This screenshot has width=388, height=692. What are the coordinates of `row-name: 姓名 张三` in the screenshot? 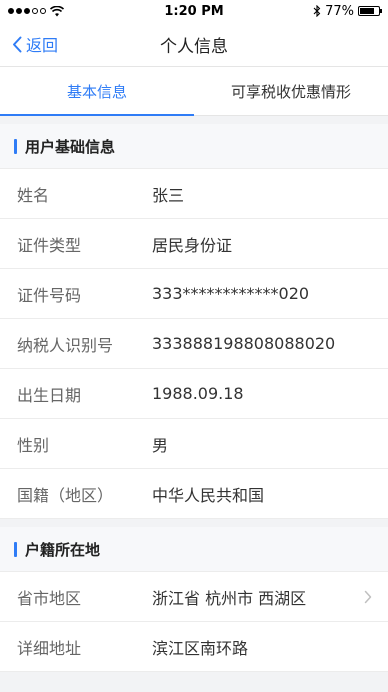 It's located at (194, 194).